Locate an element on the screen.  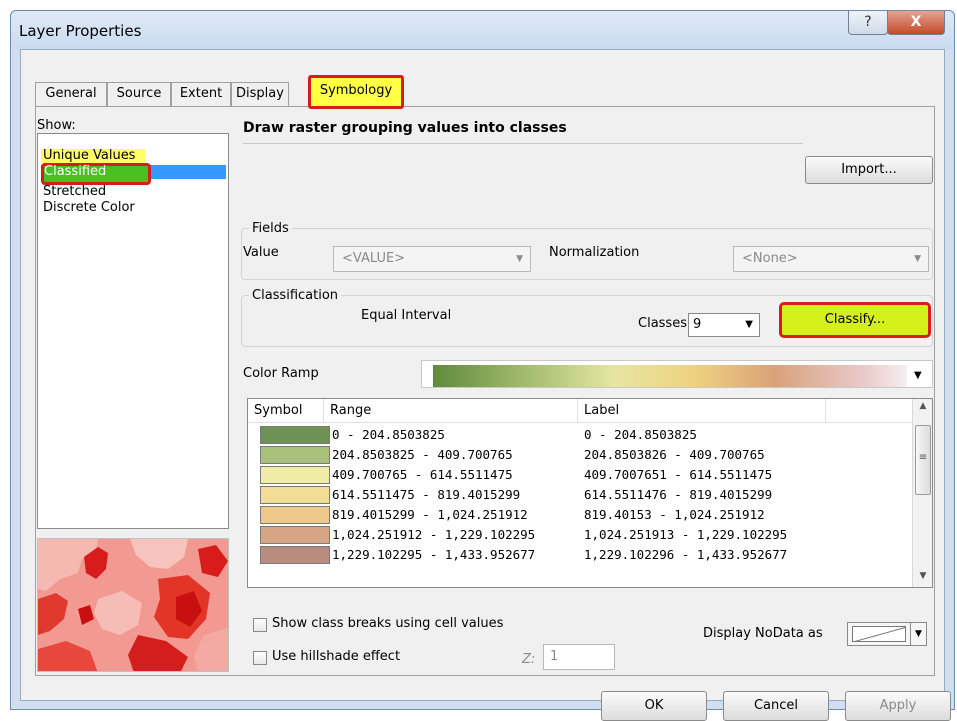
column-header-symbol: Symbol is located at coordinates (286, 411).